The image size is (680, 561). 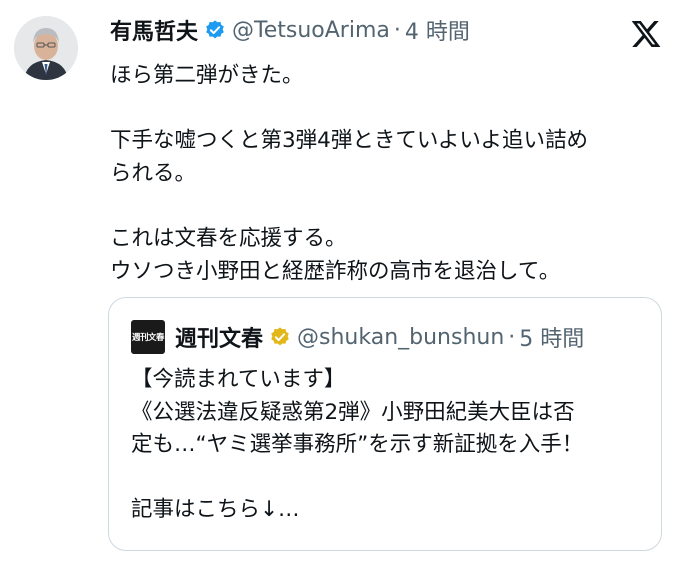 I want to click on tweet-header: 有馬哲夫 @TetsuoArima · 4 時間, so click(x=290, y=30).